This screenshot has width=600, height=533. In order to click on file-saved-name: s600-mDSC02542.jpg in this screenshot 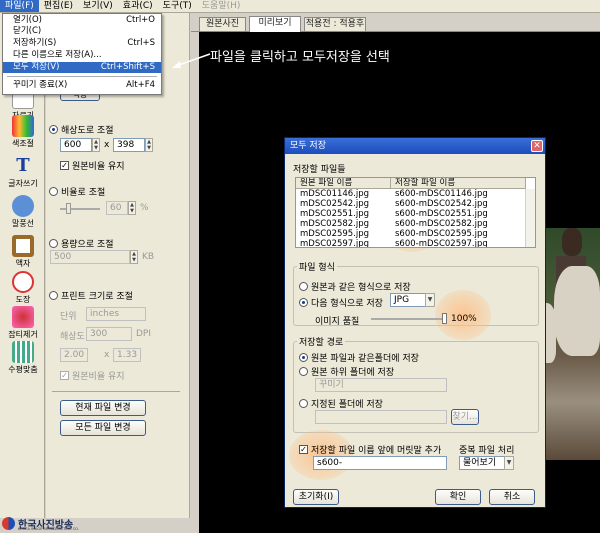, I will do `click(441, 204)`.